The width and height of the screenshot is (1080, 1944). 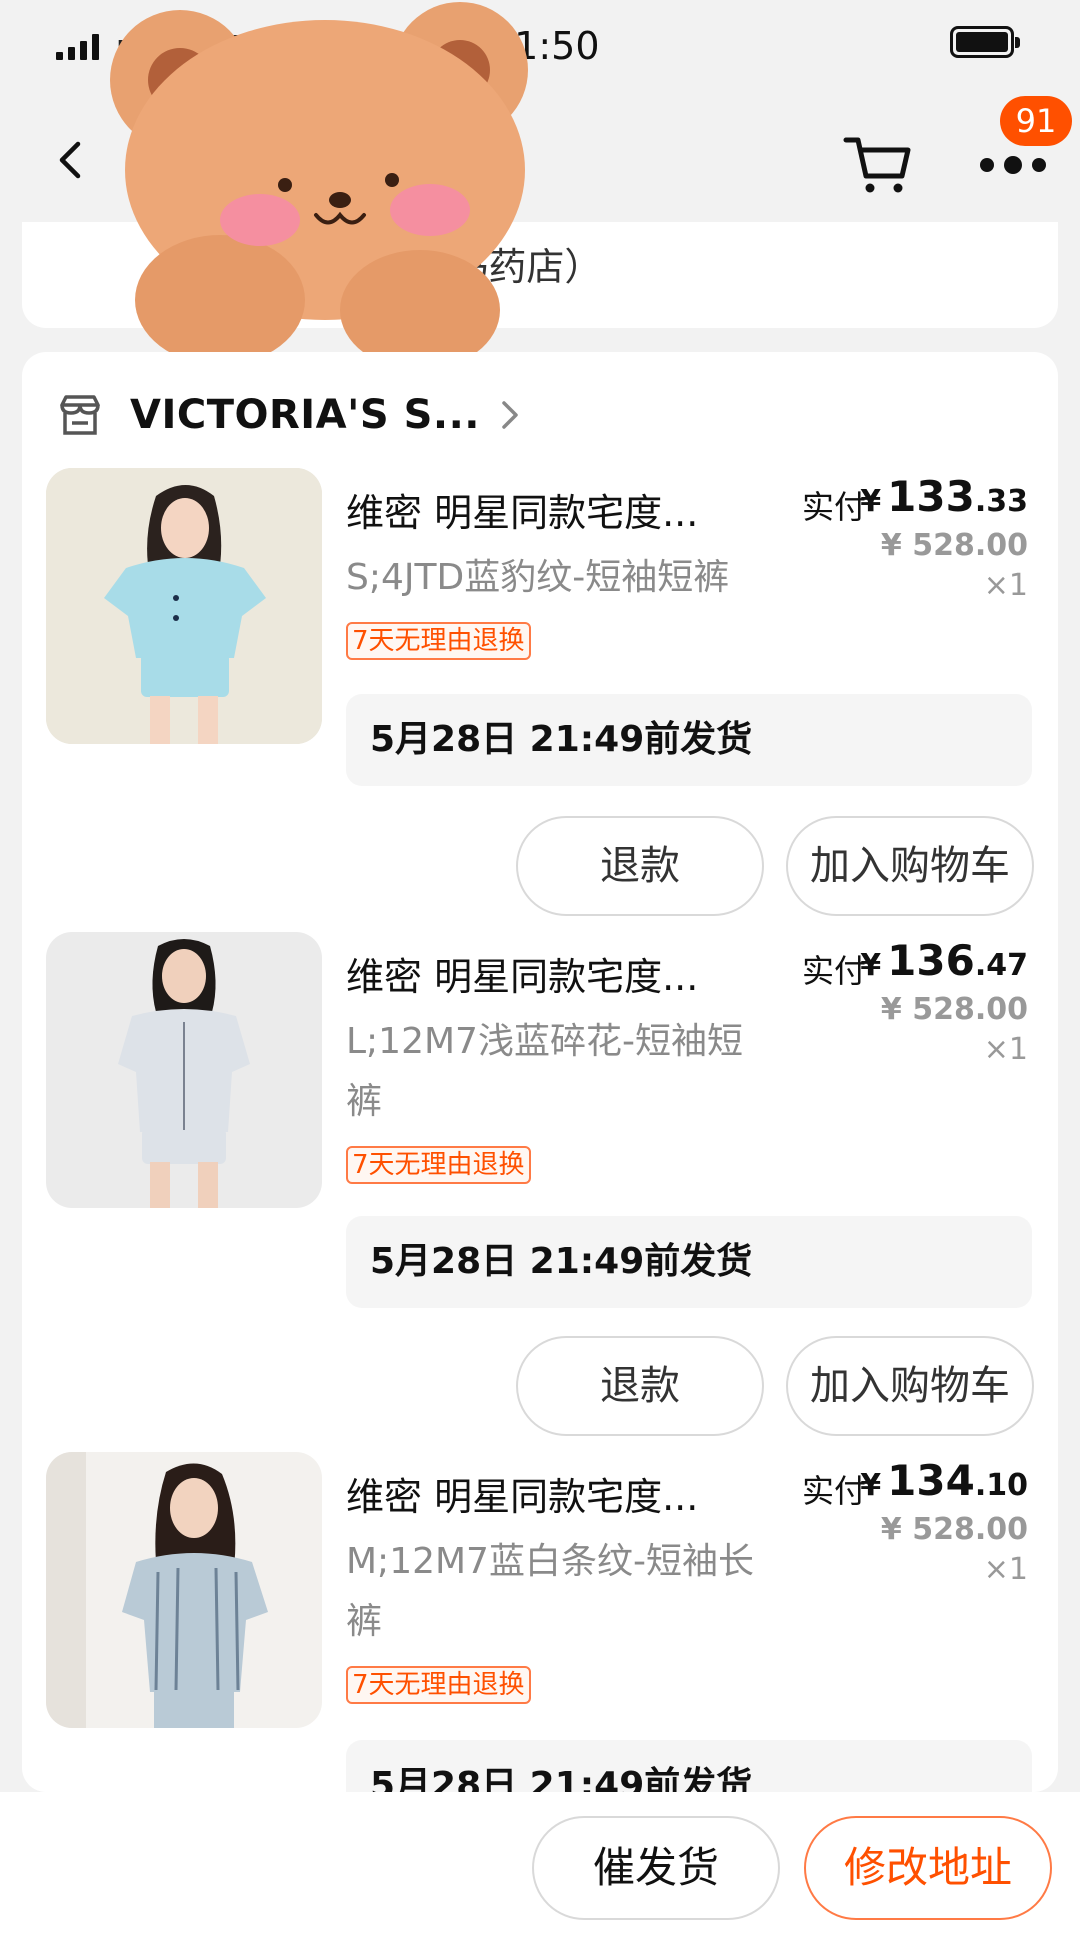 I want to click on paid-price: ¥136.47, so click(x=944, y=960).